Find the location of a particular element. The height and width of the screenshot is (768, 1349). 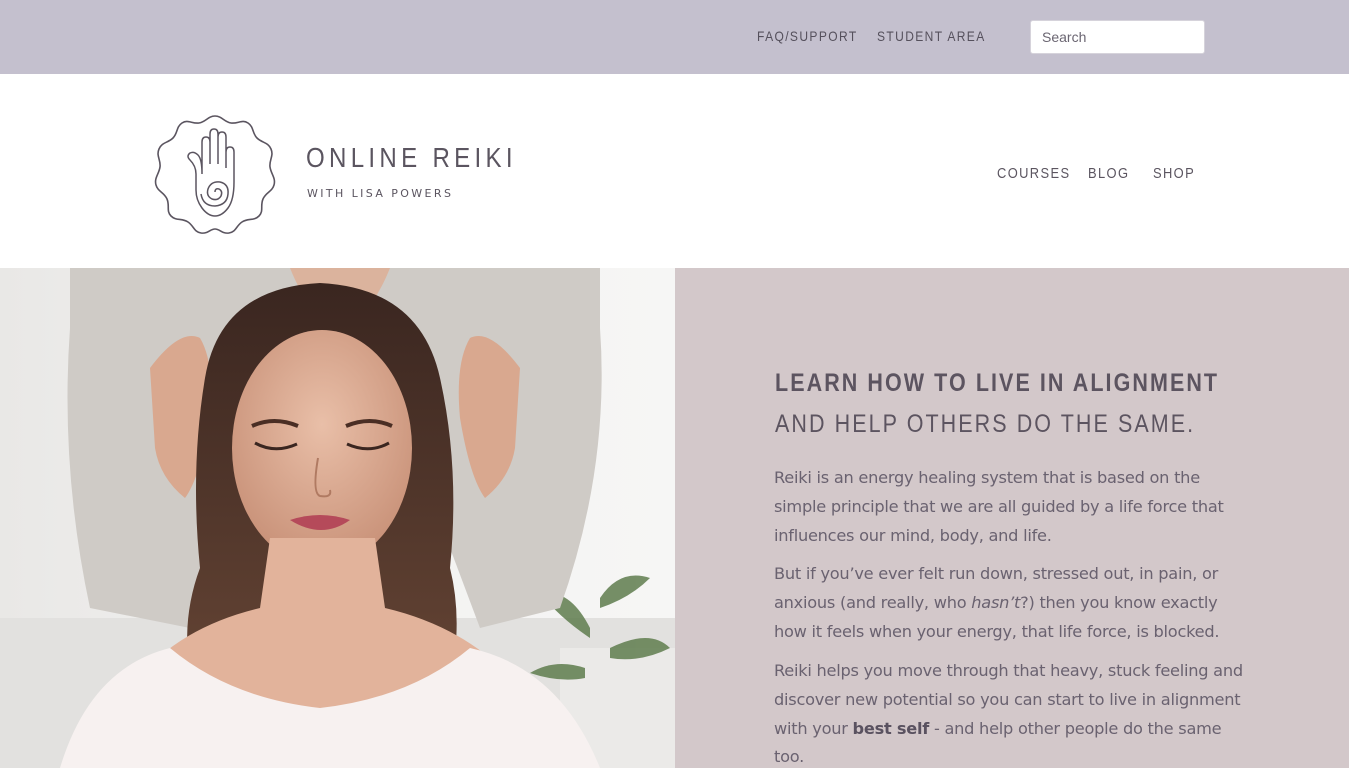

nav-courses: COURSES is located at coordinates (1033, 173).